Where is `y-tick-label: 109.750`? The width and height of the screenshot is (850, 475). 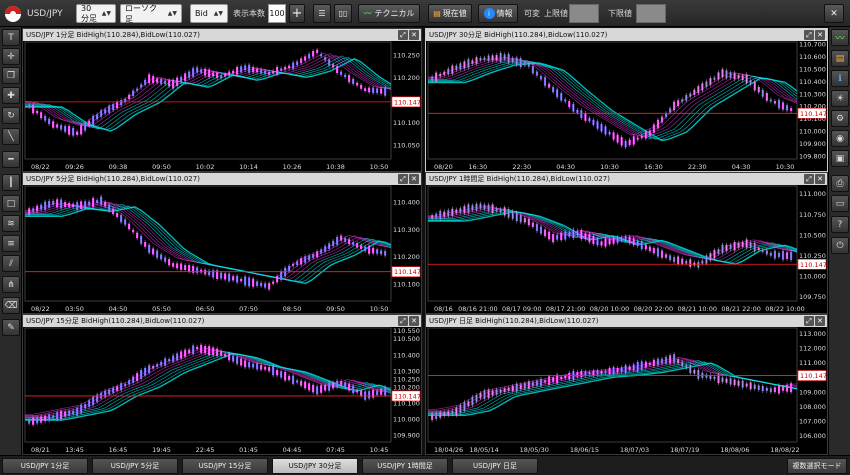 y-tick-label: 109.750 is located at coordinates (812, 297).